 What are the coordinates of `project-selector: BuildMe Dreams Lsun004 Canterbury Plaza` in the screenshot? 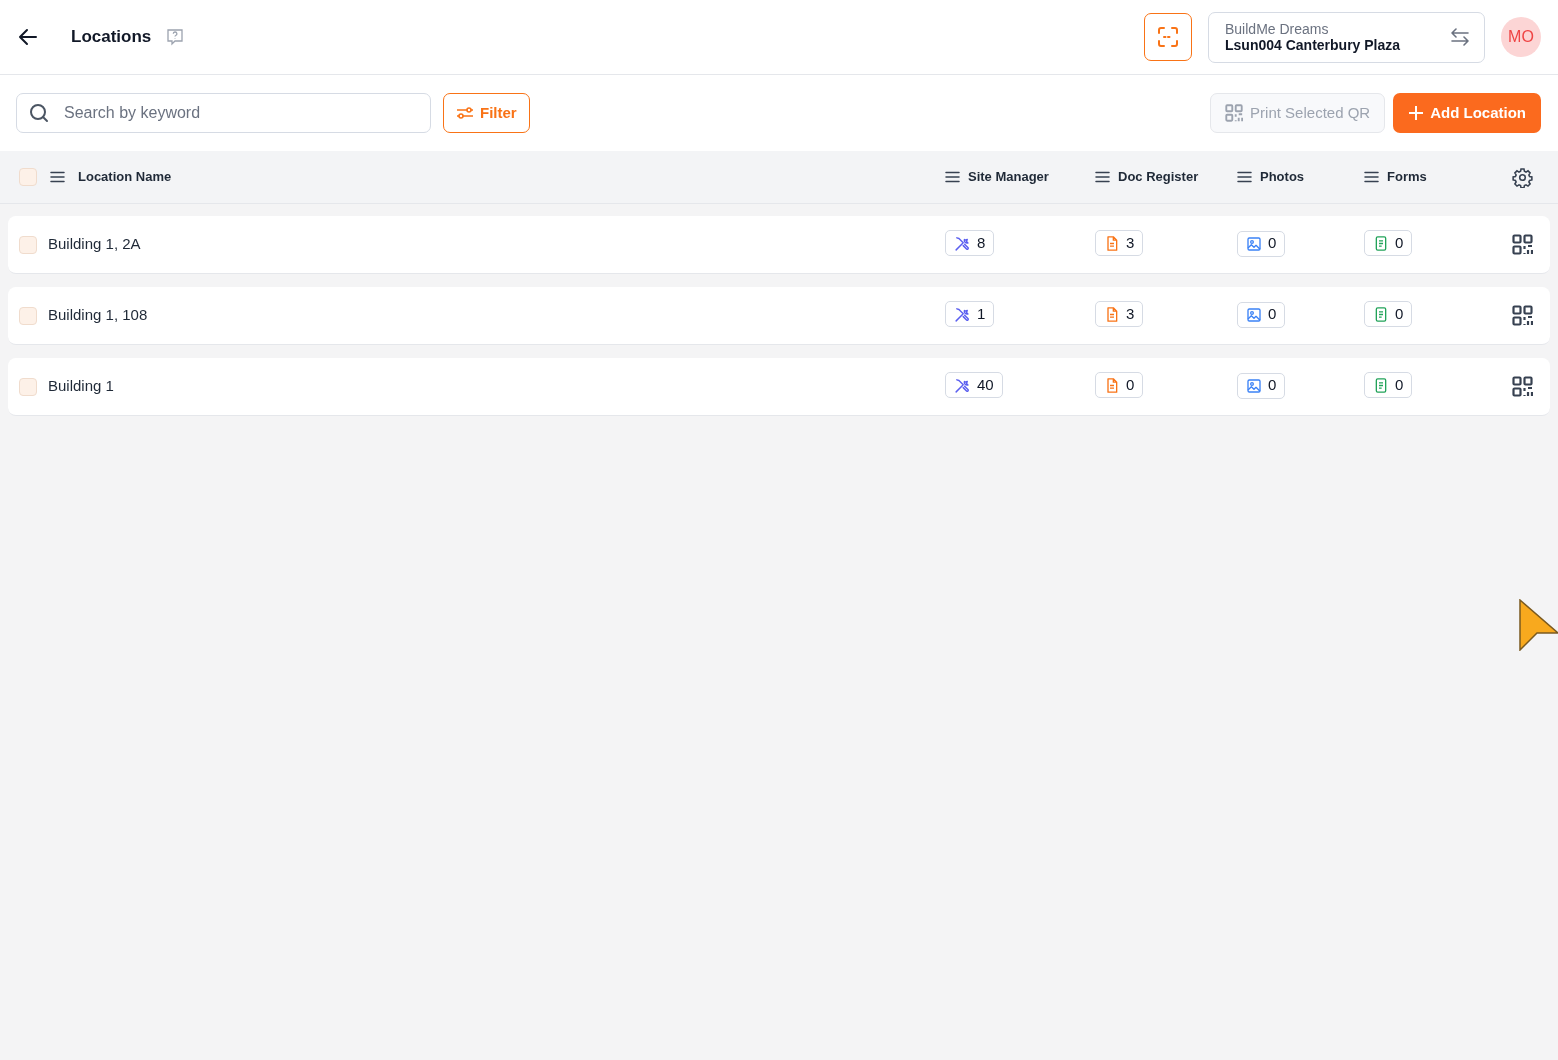 It's located at (1346, 37).